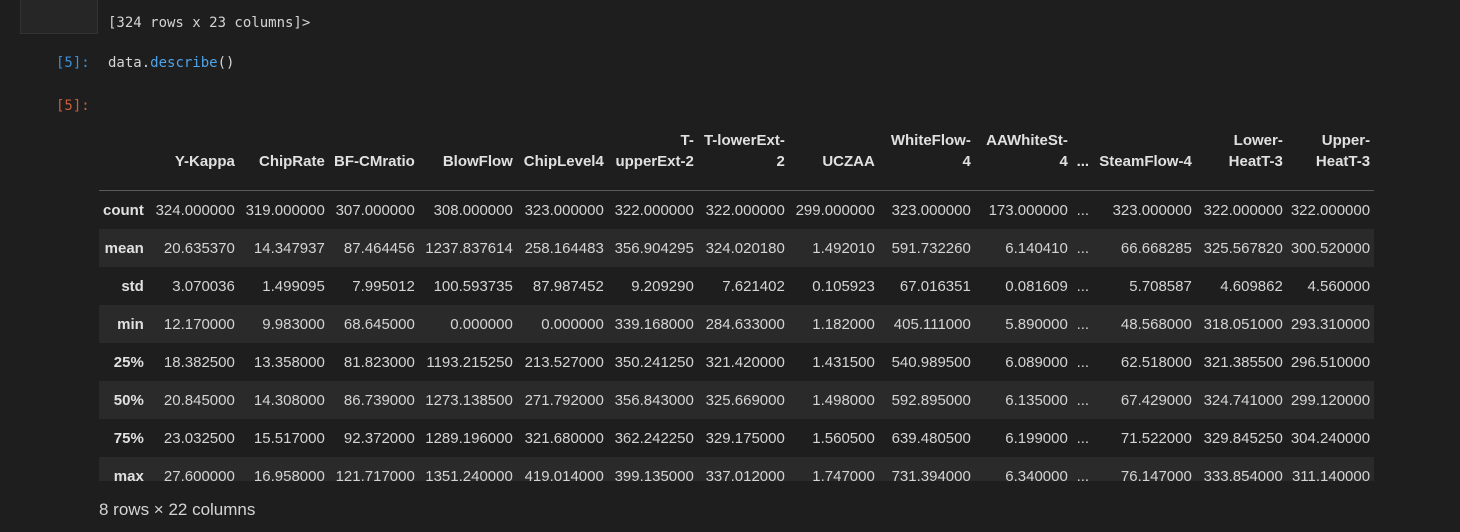 This screenshot has height=532, width=1460. Describe the element at coordinates (745, 362) in the screenshot. I see `table-cell: 321.420000` at that location.